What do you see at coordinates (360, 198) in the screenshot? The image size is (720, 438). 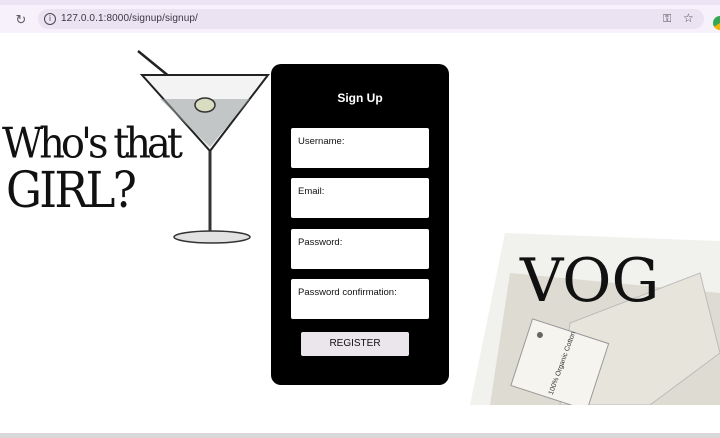 I see `email-field: Email:` at bounding box center [360, 198].